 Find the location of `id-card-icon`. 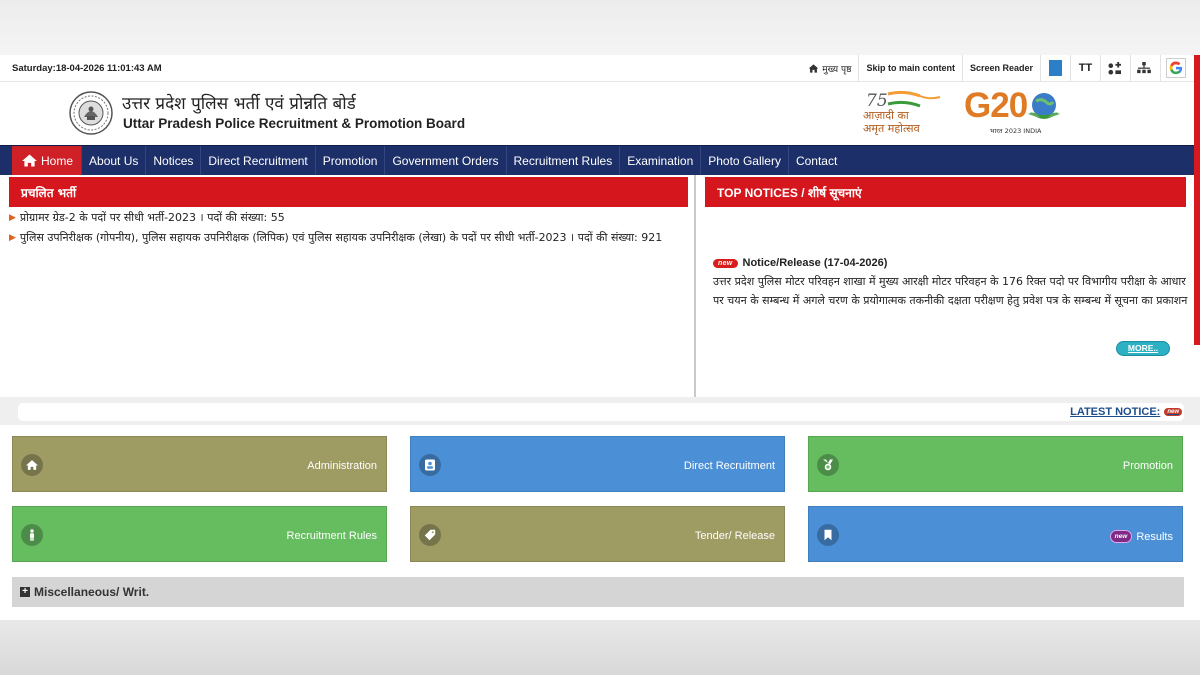

id-card-icon is located at coordinates (430, 465).